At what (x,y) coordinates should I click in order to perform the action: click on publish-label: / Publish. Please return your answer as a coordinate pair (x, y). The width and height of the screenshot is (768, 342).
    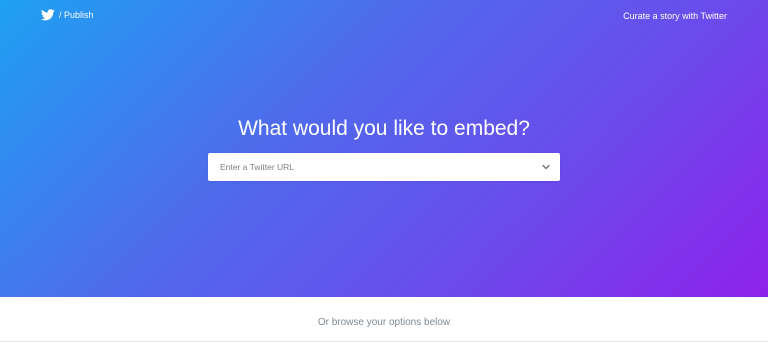
    Looking at the image, I should click on (76, 15).